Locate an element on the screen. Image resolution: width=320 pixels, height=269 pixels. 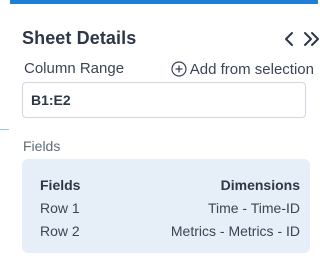
plus-circle-icon is located at coordinates (179, 69).